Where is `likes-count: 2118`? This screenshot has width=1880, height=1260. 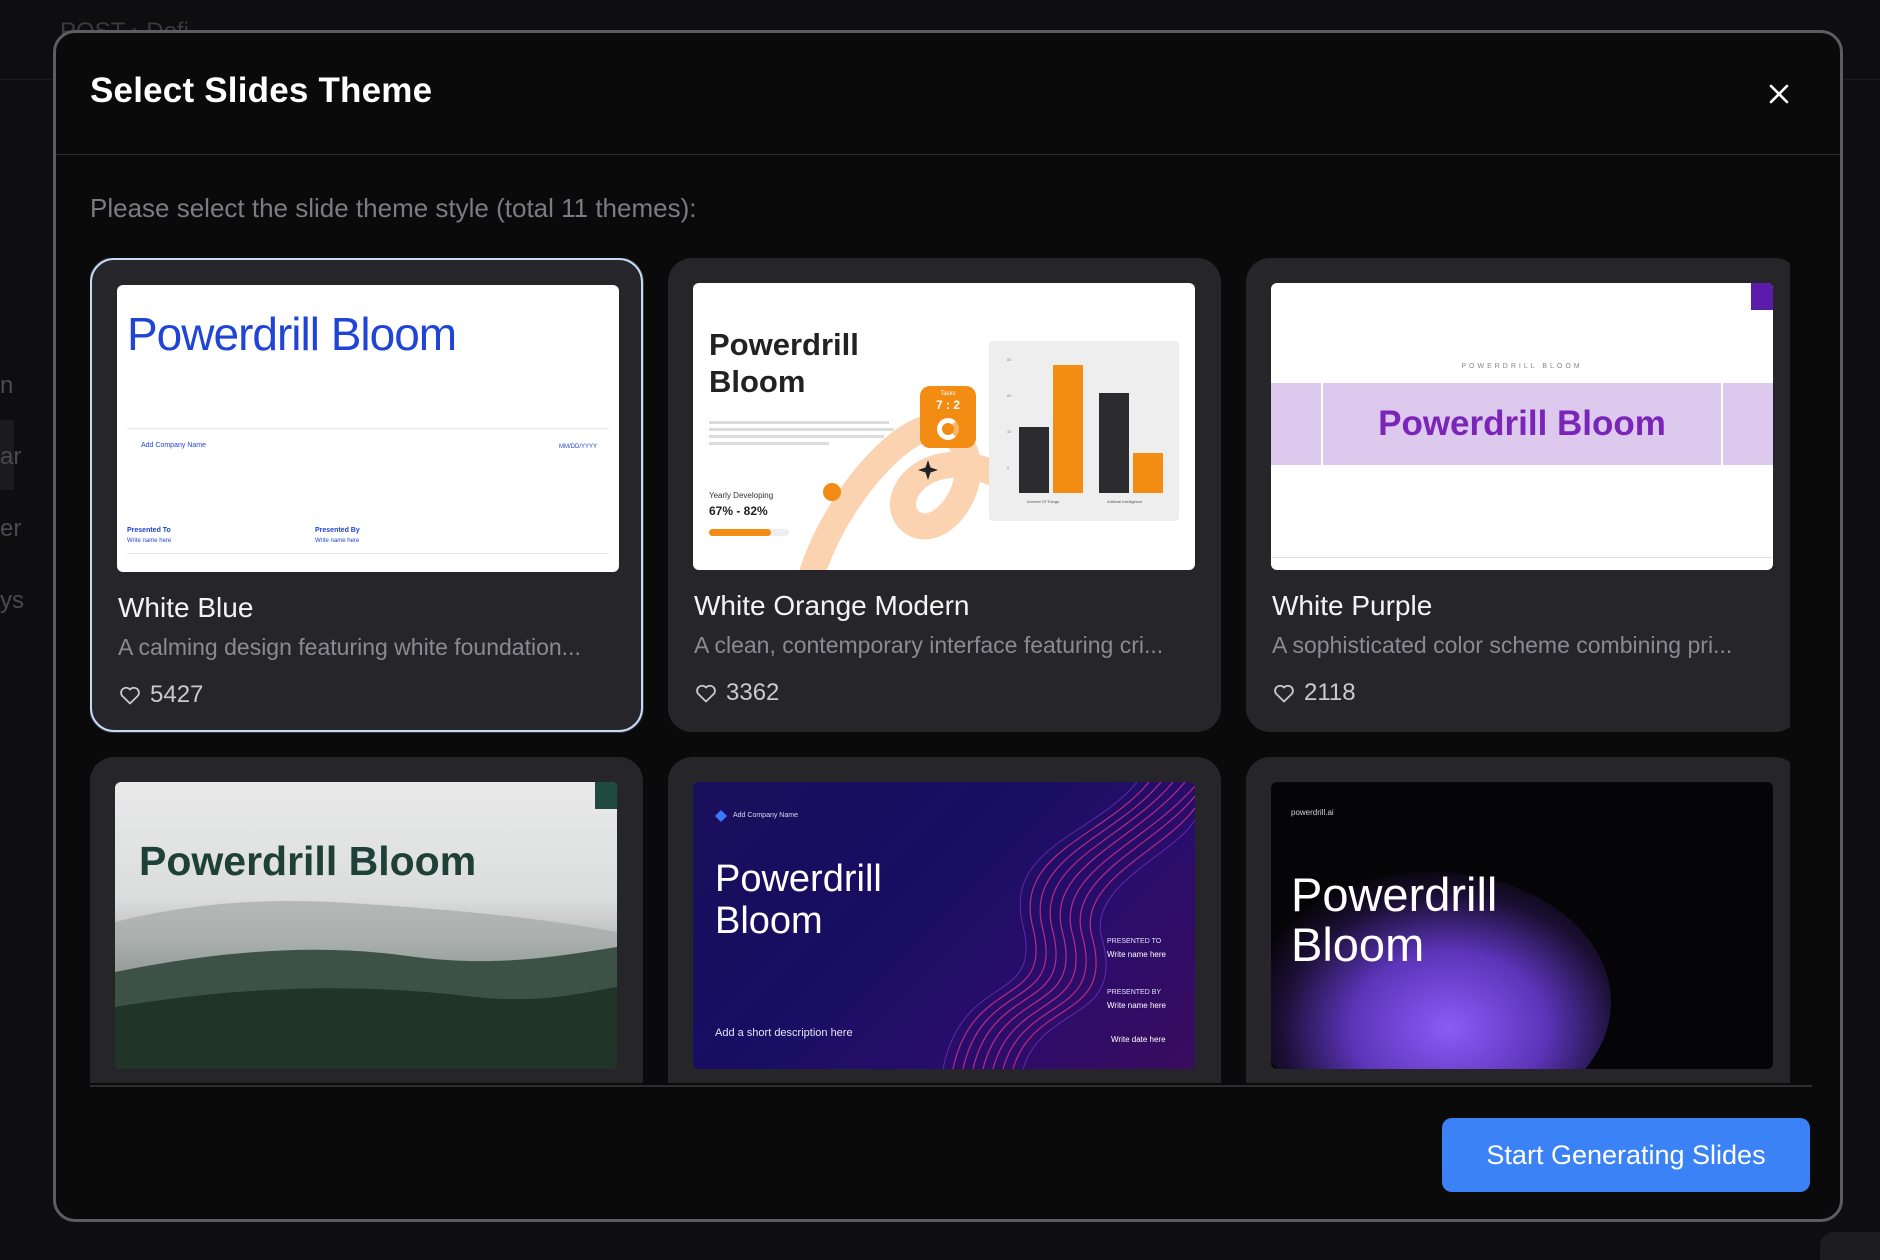 likes-count: 2118 is located at coordinates (1330, 692).